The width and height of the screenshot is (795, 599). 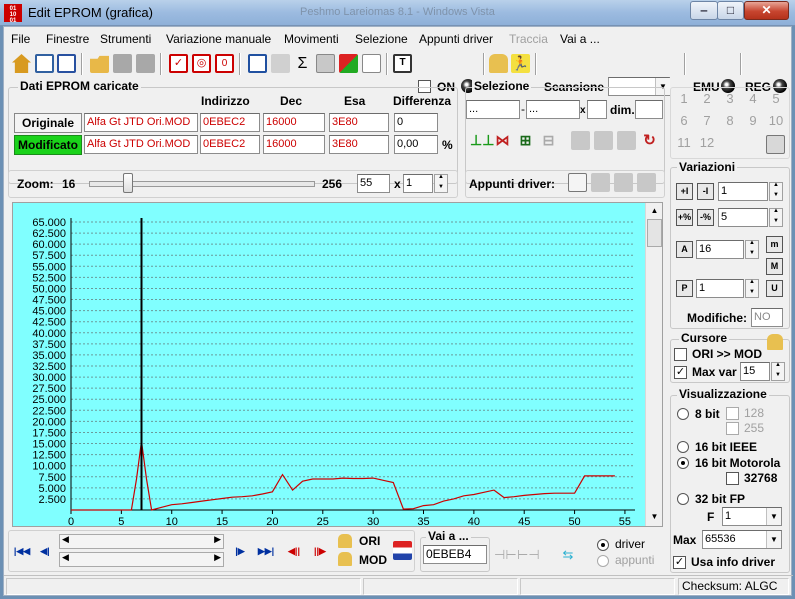 I want to click on originale-dec-field: 16000, so click(x=294, y=122).